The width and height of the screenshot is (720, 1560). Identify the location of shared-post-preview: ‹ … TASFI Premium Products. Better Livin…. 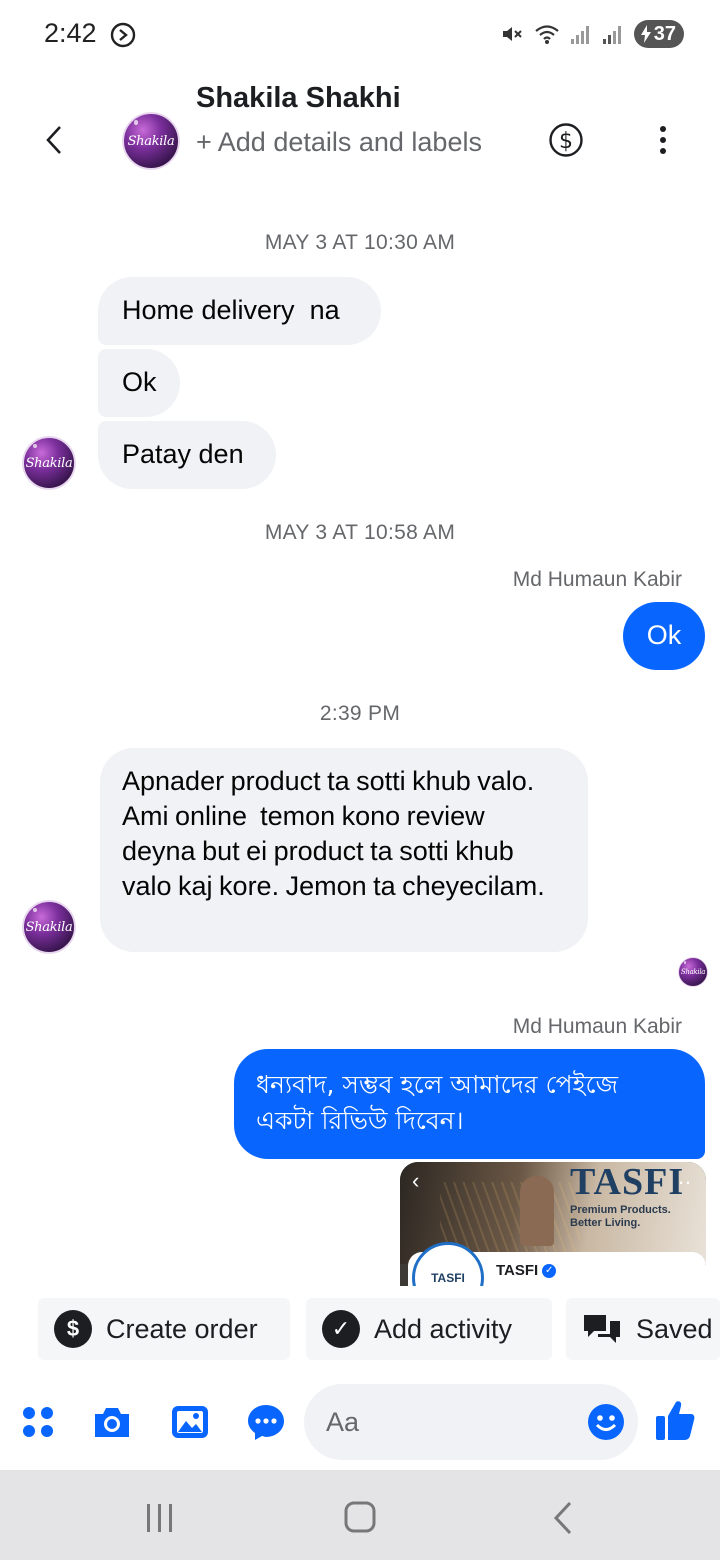
(553, 1224).